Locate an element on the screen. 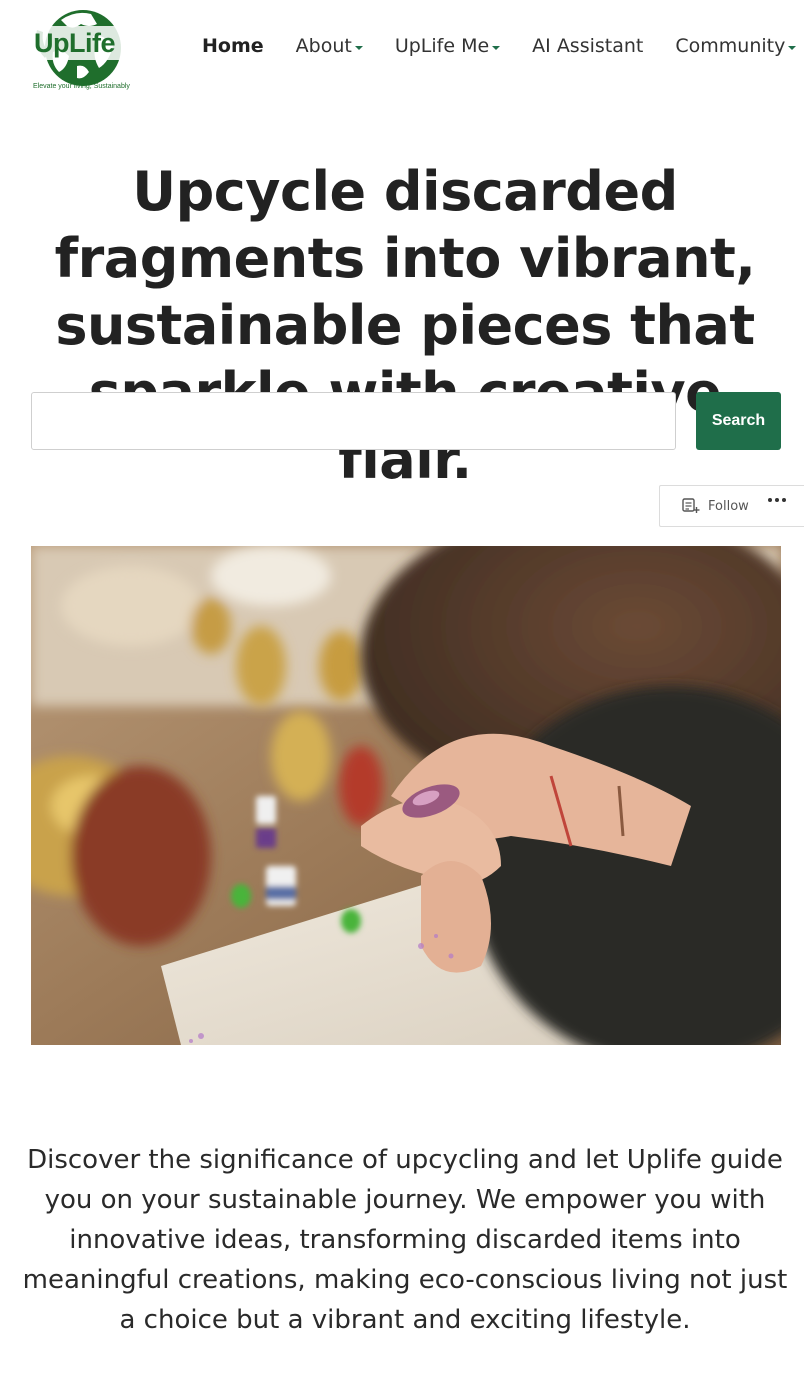  search-input is located at coordinates (353, 421).